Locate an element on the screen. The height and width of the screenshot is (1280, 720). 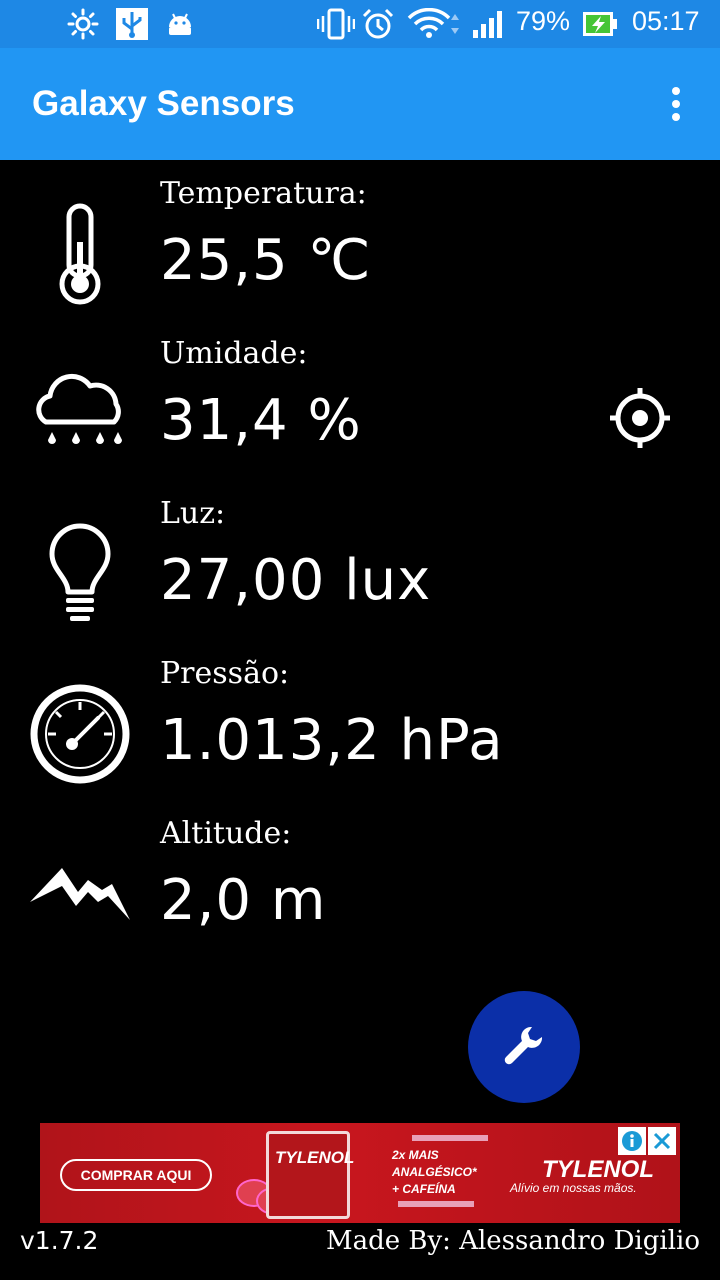
mountain-icon is located at coordinates (80, 894).